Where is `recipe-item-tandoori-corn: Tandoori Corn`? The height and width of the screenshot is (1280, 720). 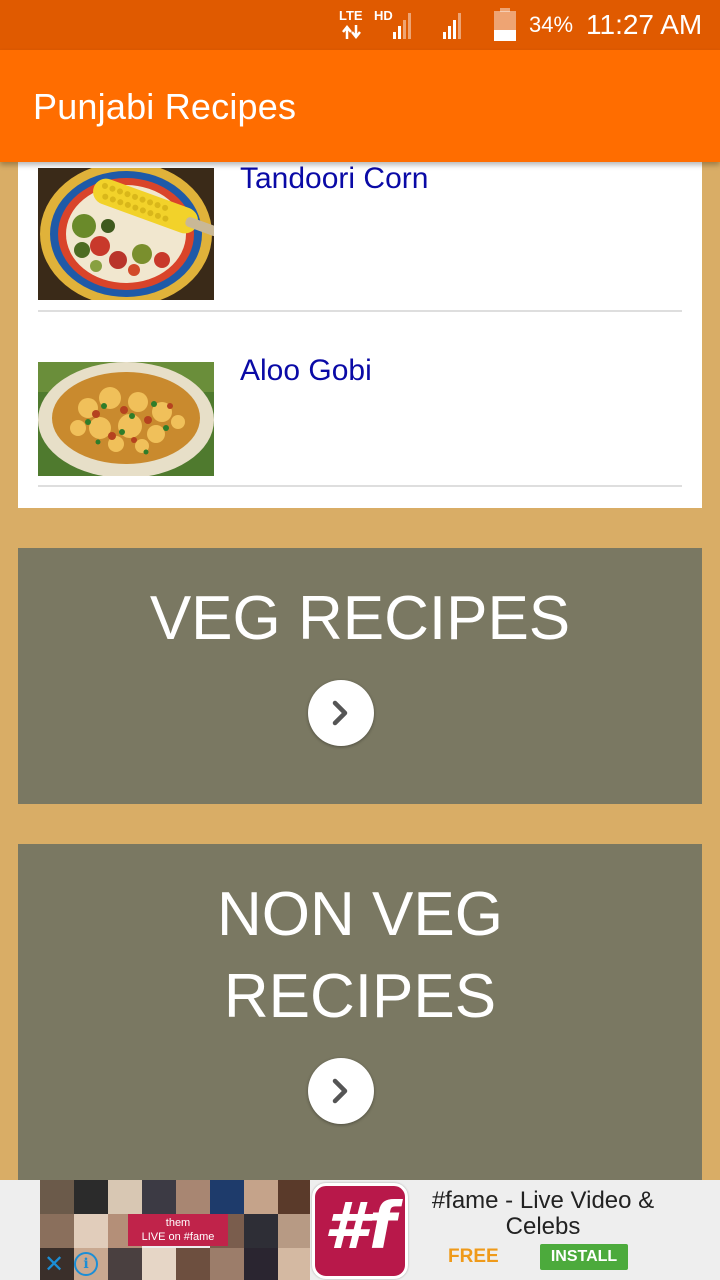
recipe-item-tandoori-corn: Tandoori Corn is located at coordinates (360, 237).